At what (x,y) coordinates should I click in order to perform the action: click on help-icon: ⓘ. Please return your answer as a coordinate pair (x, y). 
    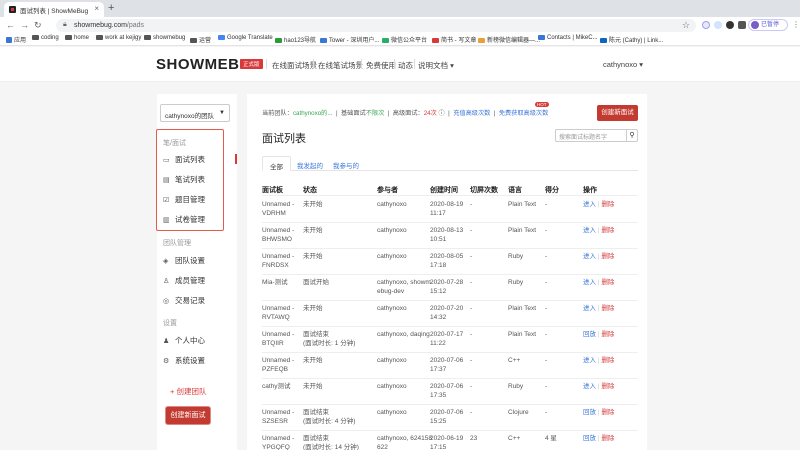
    Looking at the image, I should click on (442, 113).